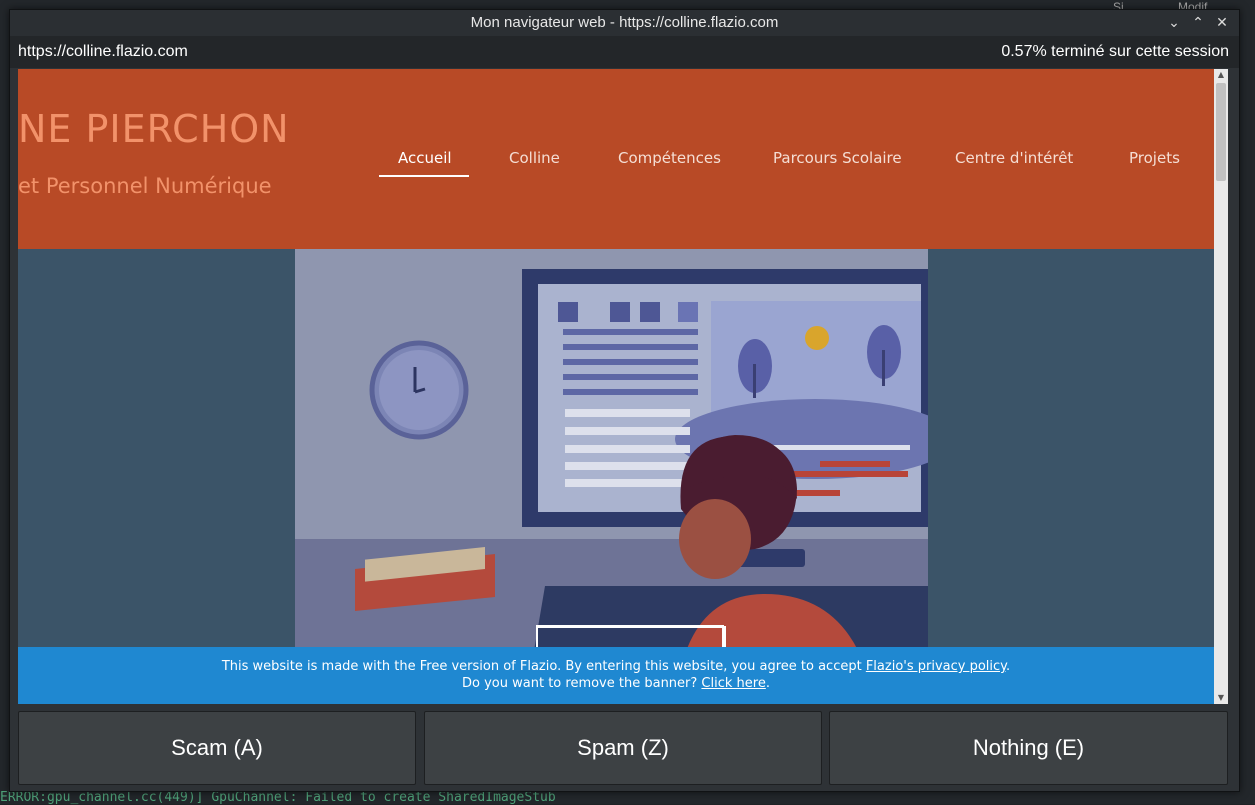 The height and width of the screenshot is (805, 1255). I want to click on scroll-down-icon: ▼, so click(1221, 698).